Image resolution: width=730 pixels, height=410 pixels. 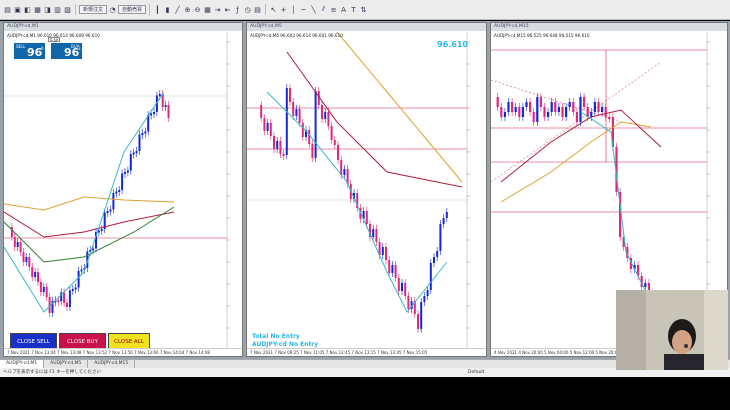 What do you see at coordinates (266, 9) in the screenshot?
I see `toolbar-divider` at bounding box center [266, 9].